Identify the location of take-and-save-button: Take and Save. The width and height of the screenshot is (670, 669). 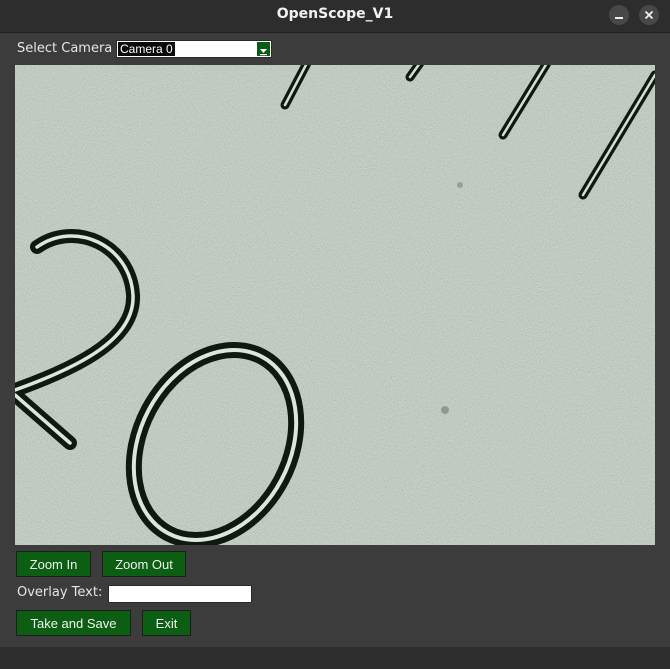
(73, 623).